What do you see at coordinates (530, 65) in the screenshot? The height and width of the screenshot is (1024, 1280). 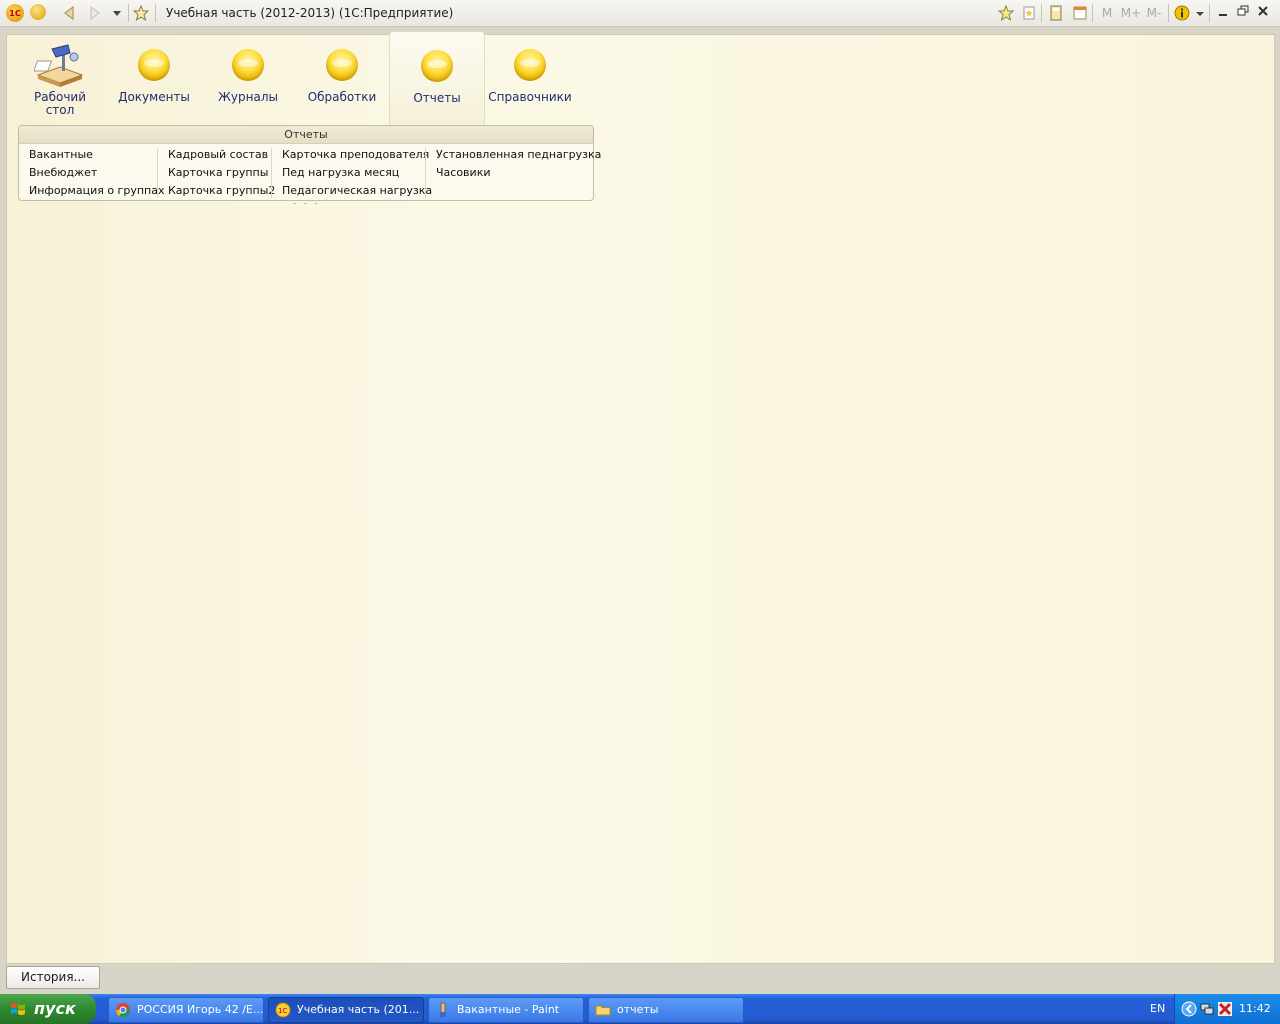 I see `catalogs-icon` at bounding box center [530, 65].